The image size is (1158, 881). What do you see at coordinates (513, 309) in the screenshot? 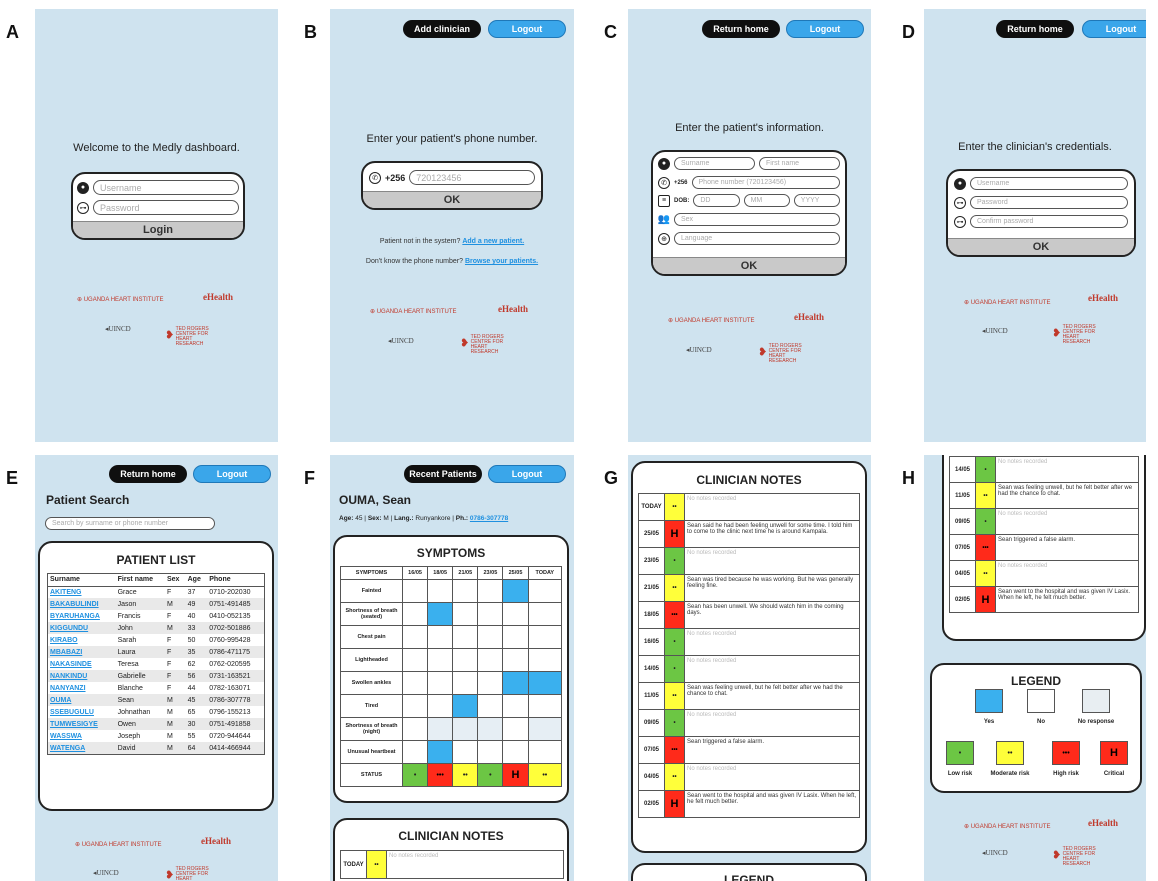
I see `ehealth-logo: eHealth` at bounding box center [513, 309].